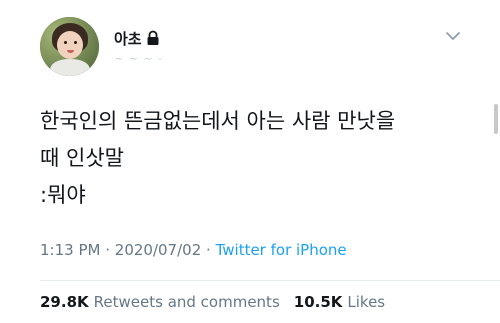  Describe the element at coordinates (187, 302) in the screenshot. I see `retweets-label: Retweets and comments` at that location.